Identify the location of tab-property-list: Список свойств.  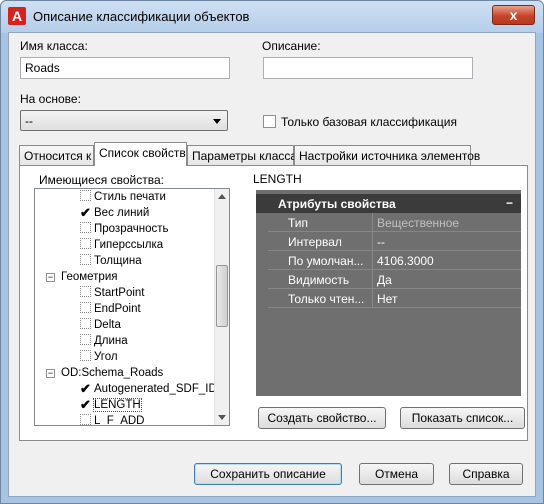
(140, 154).